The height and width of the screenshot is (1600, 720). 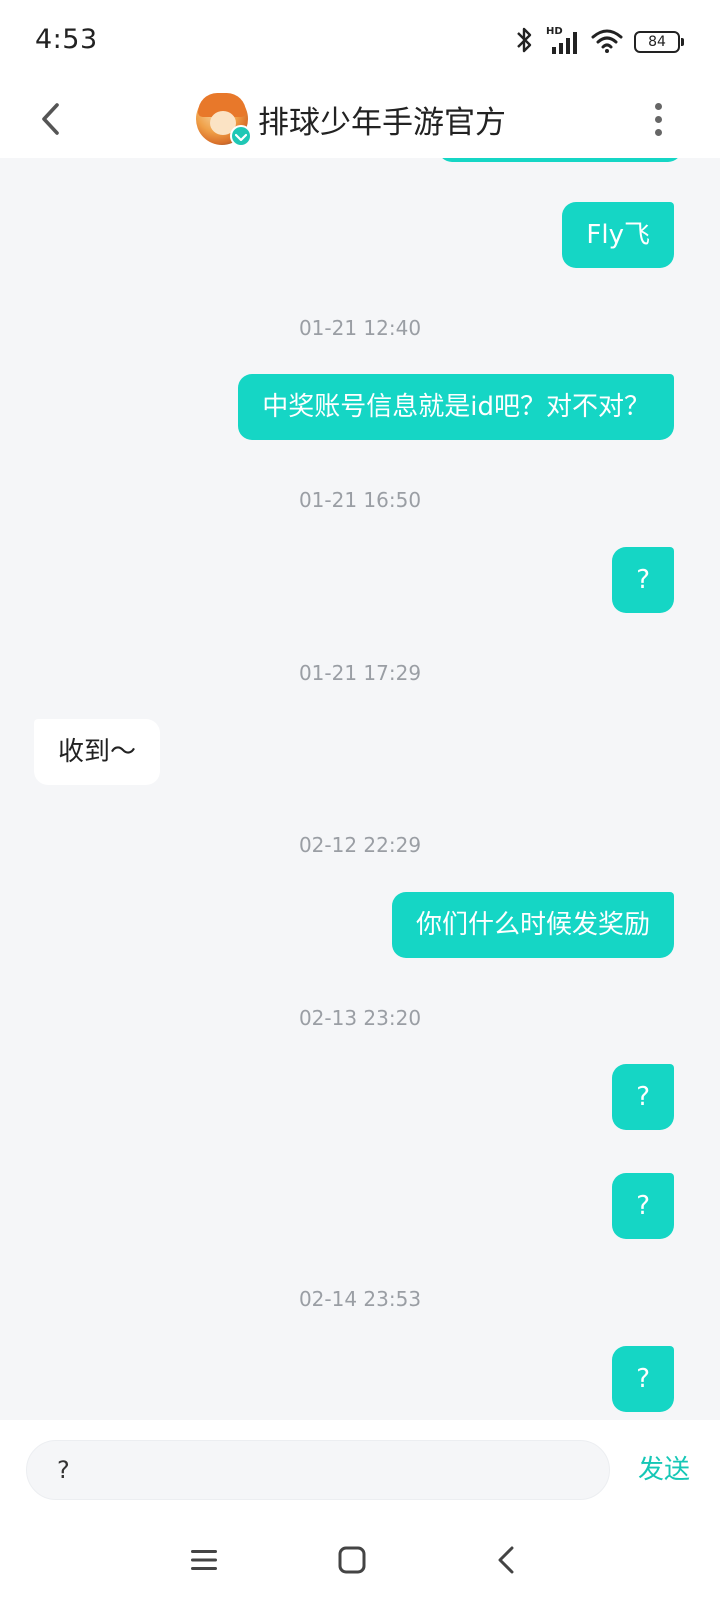 What do you see at coordinates (525, 42) in the screenshot?
I see `bluetooth-icon` at bounding box center [525, 42].